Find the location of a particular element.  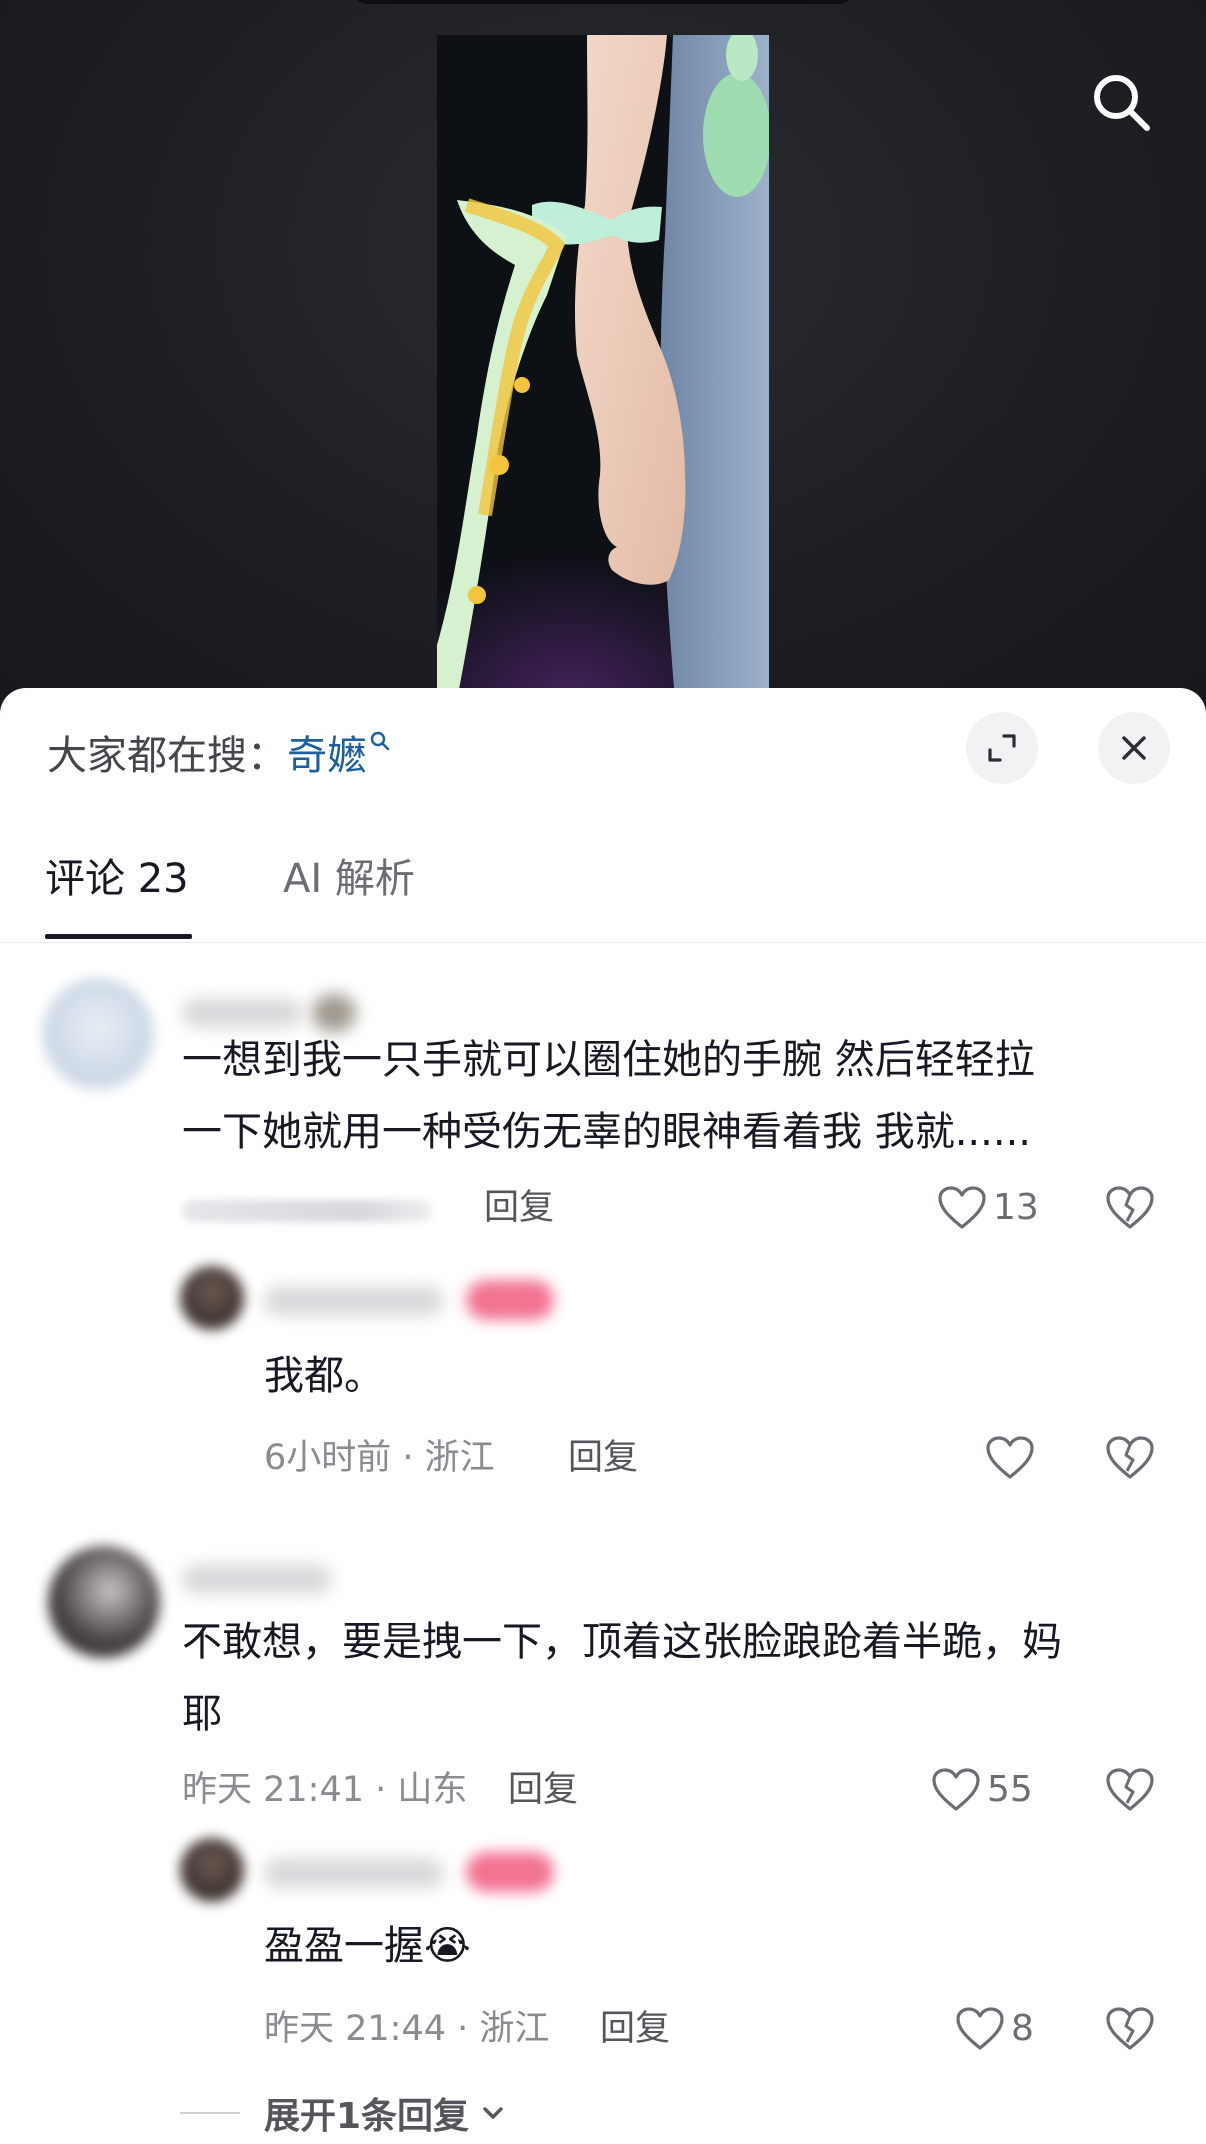

trending-search-prefix: 大家都在搜： is located at coordinates (167, 756).